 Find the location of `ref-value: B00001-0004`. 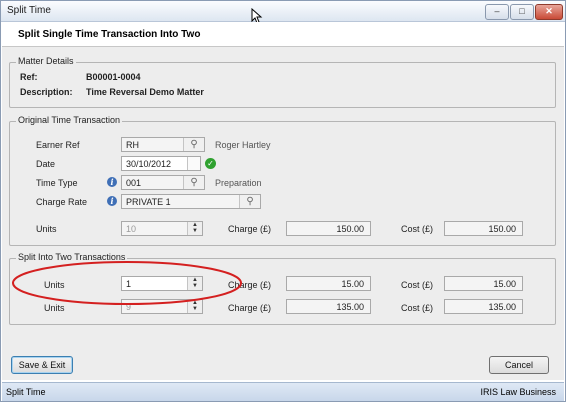

ref-value: B00001-0004 is located at coordinates (113, 77).